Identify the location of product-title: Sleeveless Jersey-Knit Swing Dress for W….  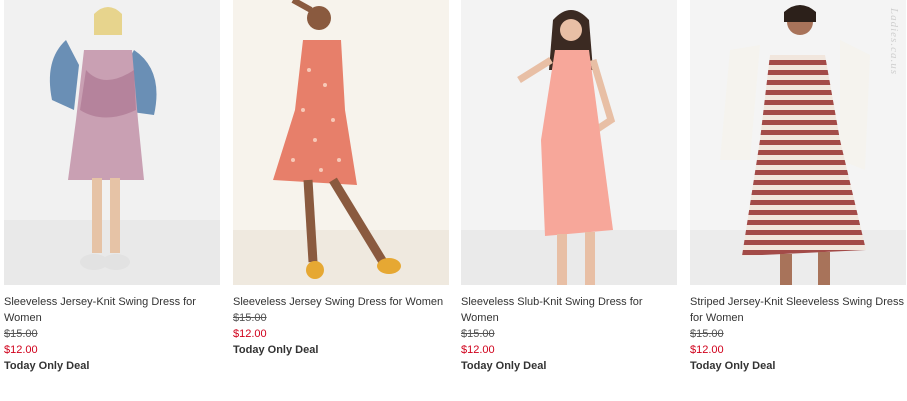
(112, 310).